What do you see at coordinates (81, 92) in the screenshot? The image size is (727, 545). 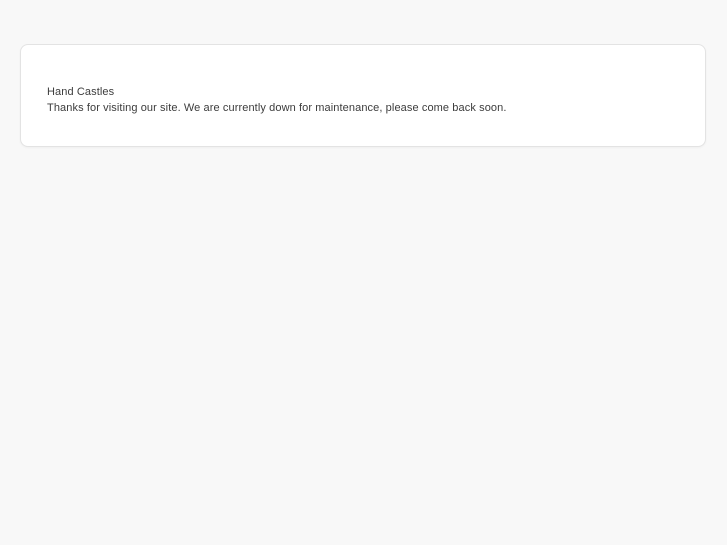 I see `store-name: Hand Castles` at bounding box center [81, 92].